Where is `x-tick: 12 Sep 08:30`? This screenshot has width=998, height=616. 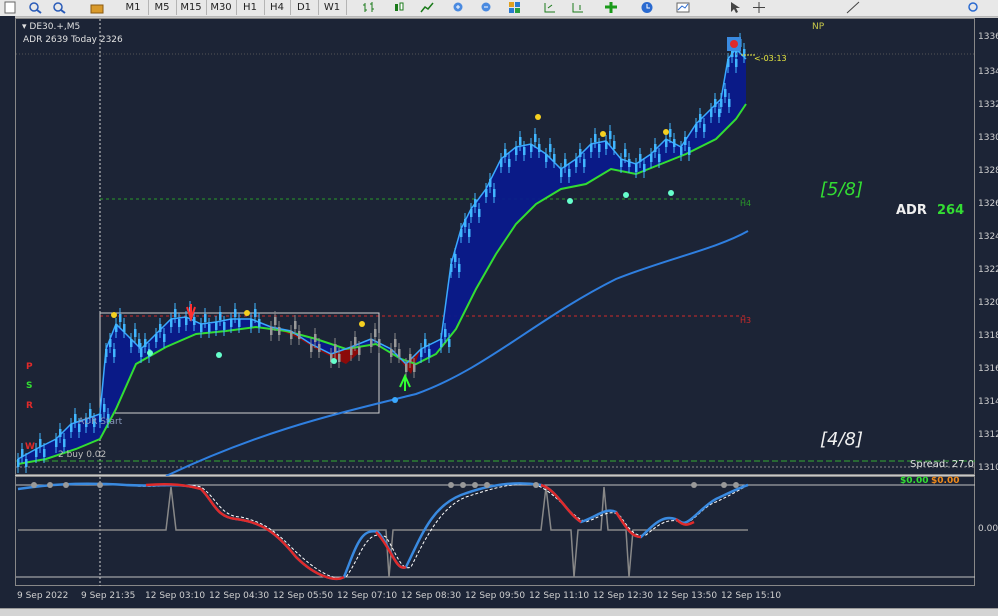 x-tick: 12 Sep 08:30 is located at coordinates (431, 596).